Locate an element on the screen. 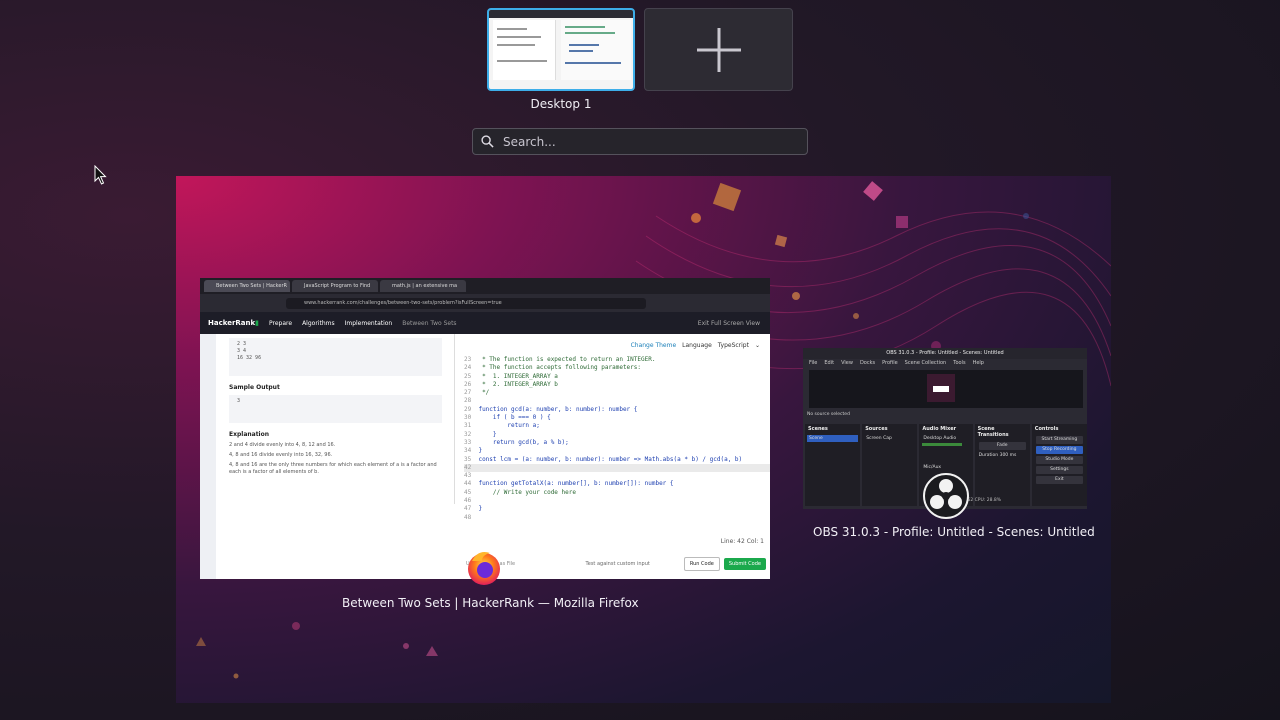 This screenshot has height=720, width=1280. line-number: 30 is located at coordinates (471, 418).